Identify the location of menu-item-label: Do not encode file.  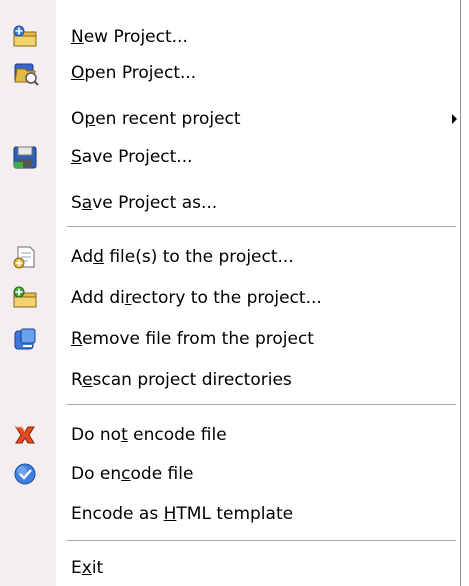
(149, 435).